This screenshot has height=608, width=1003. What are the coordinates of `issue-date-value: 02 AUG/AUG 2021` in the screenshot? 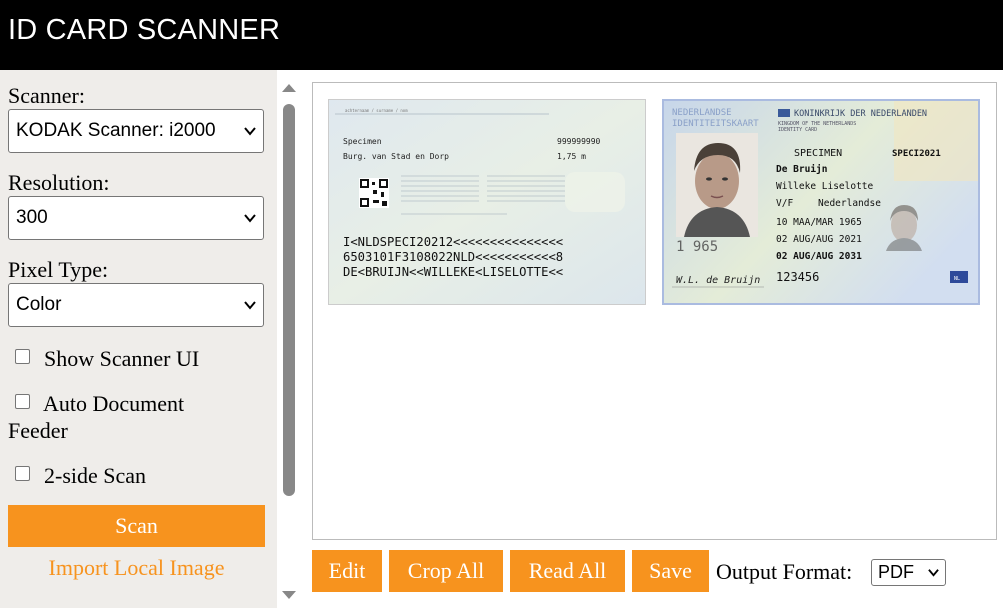 It's located at (819, 239).